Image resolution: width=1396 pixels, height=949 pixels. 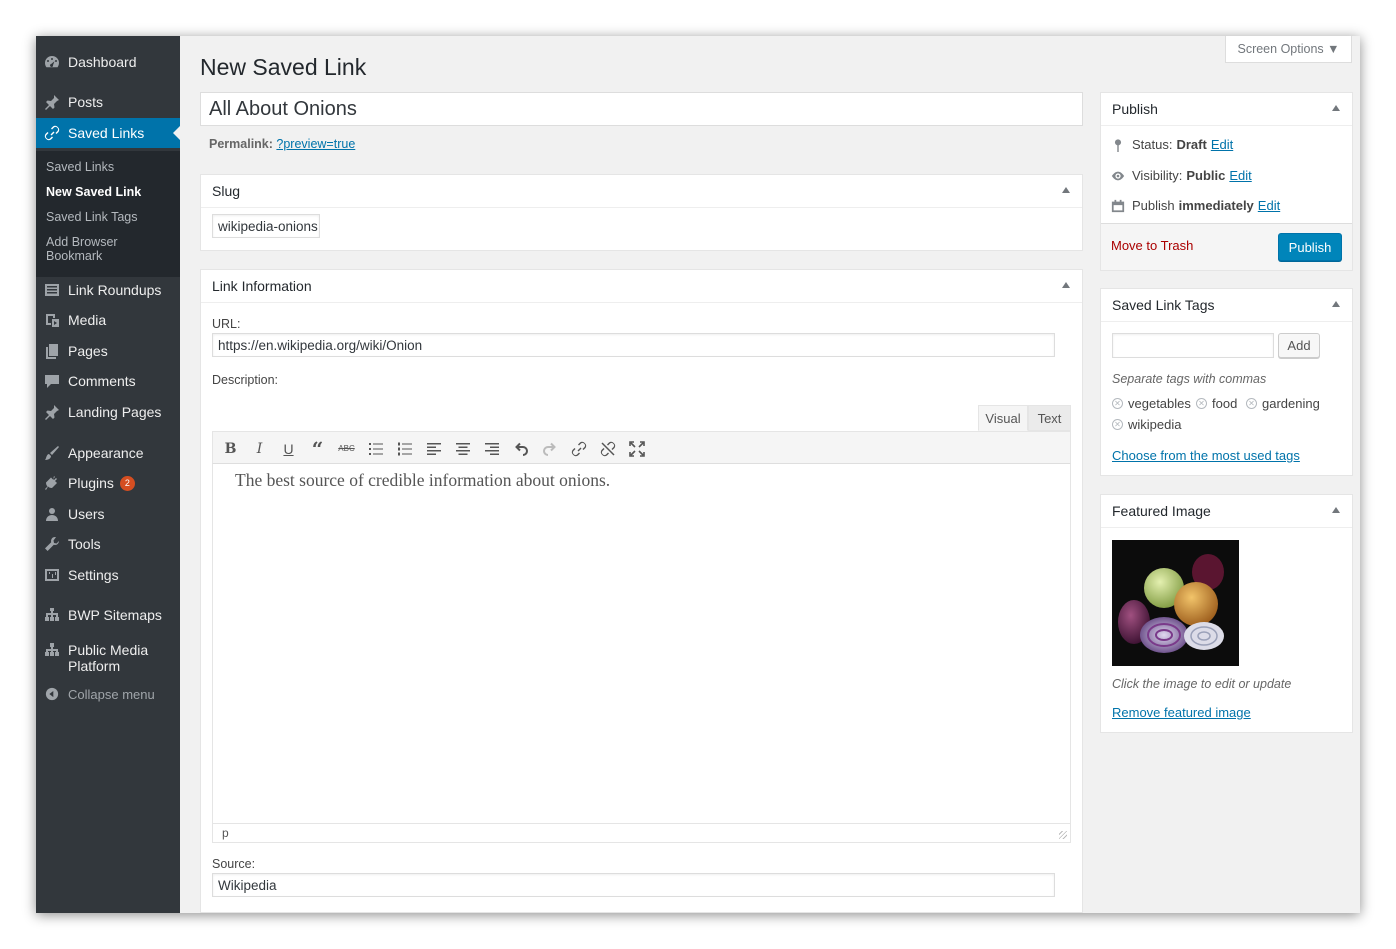 What do you see at coordinates (91, 249) in the screenshot?
I see `submenu-item-add-browser-bookmark: Add Browser Bookmark` at bounding box center [91, 249].